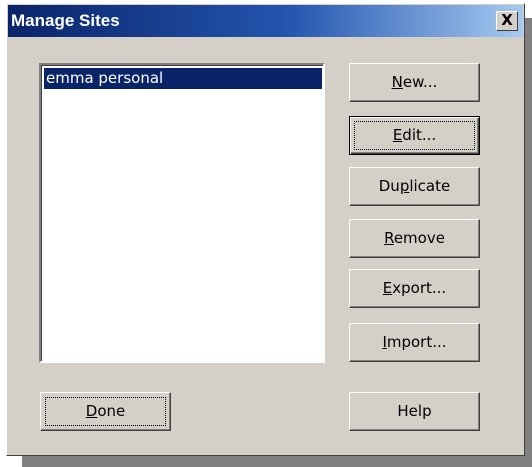  What do you see at coordinates (183, 78) in the screenshot?
I see `list-item: emma personal` at bounding box center [183, 78].